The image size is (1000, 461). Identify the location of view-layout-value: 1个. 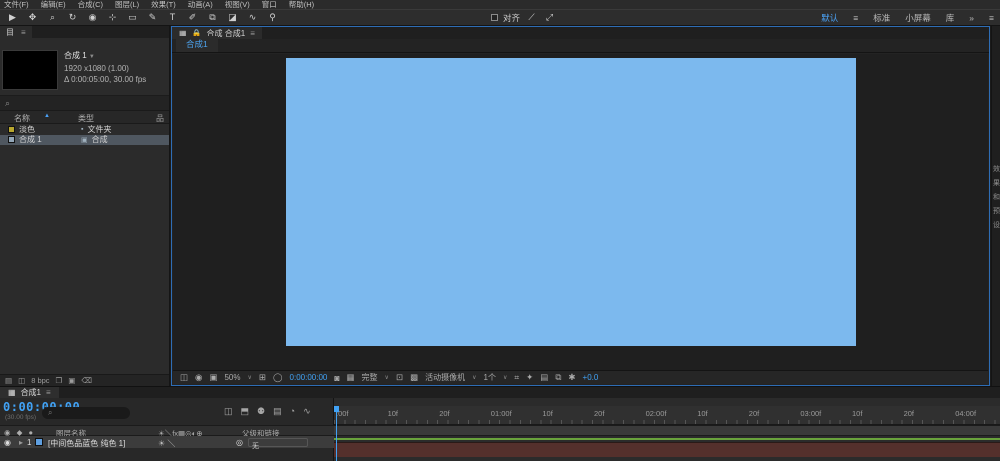
(490, 377).